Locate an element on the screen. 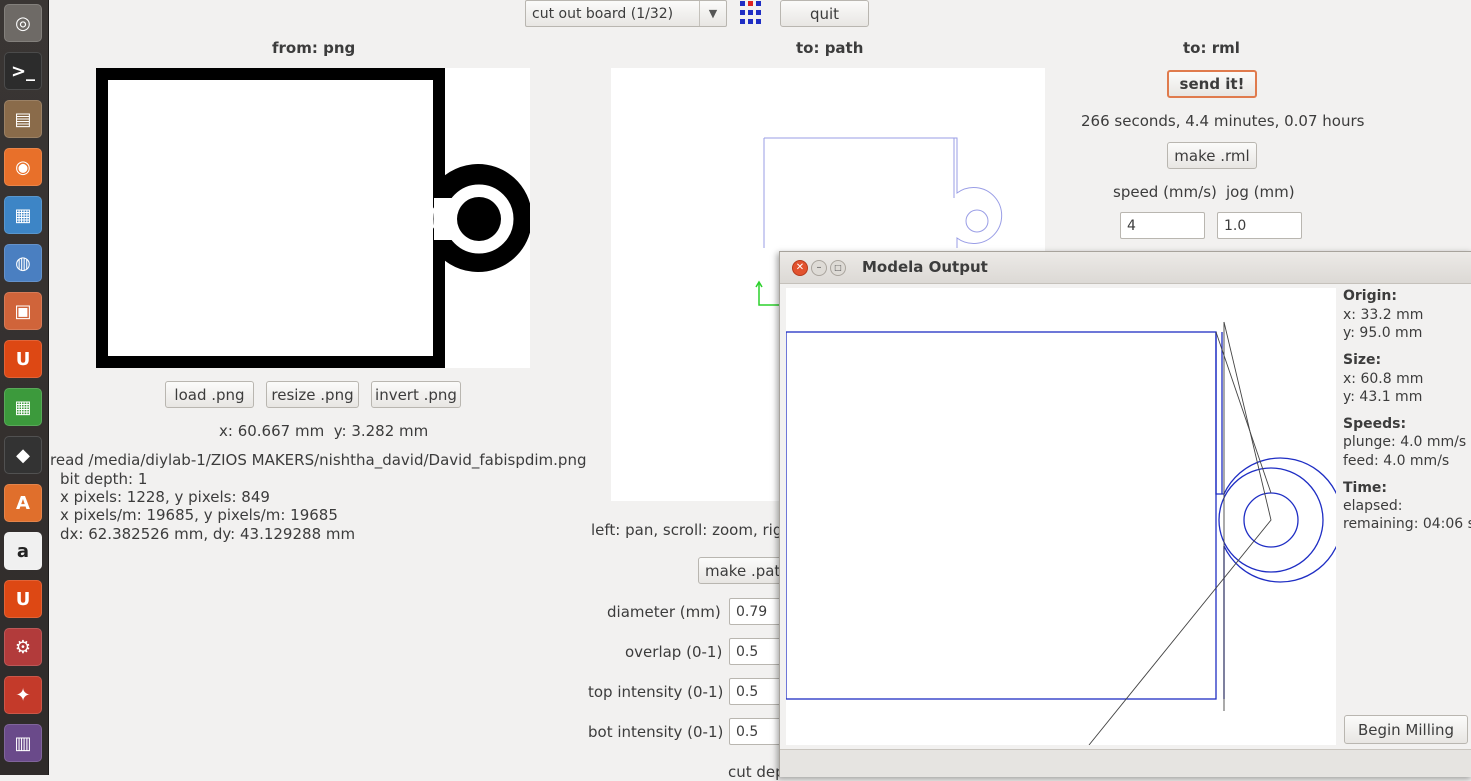 This screenshot has width=1471, height=781. begin-milling-button: Begin Milling is located at coordinates (1406, 729).